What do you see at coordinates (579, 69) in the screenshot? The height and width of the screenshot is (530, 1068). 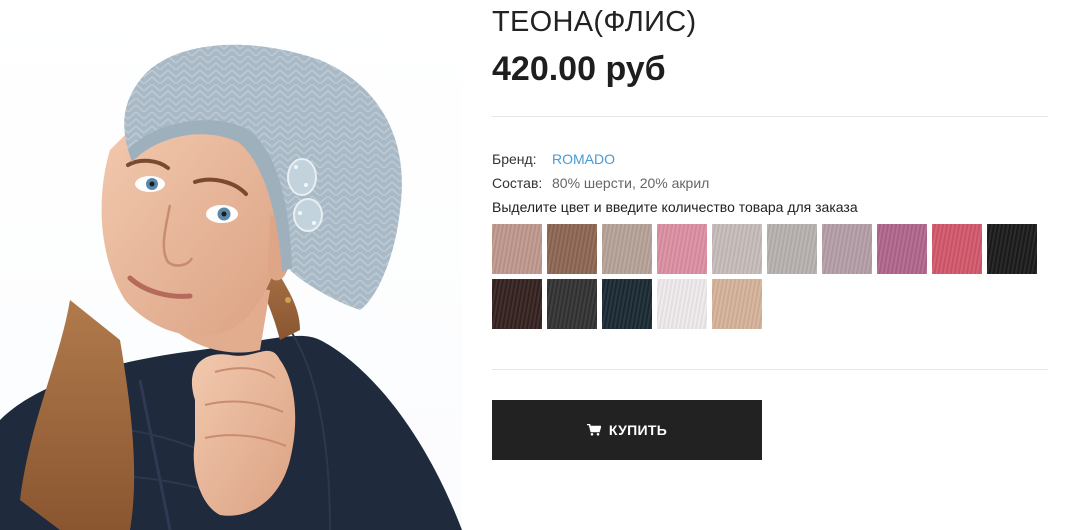 I see `product-price: 420.00 руб` at bounding box center [579, 69].